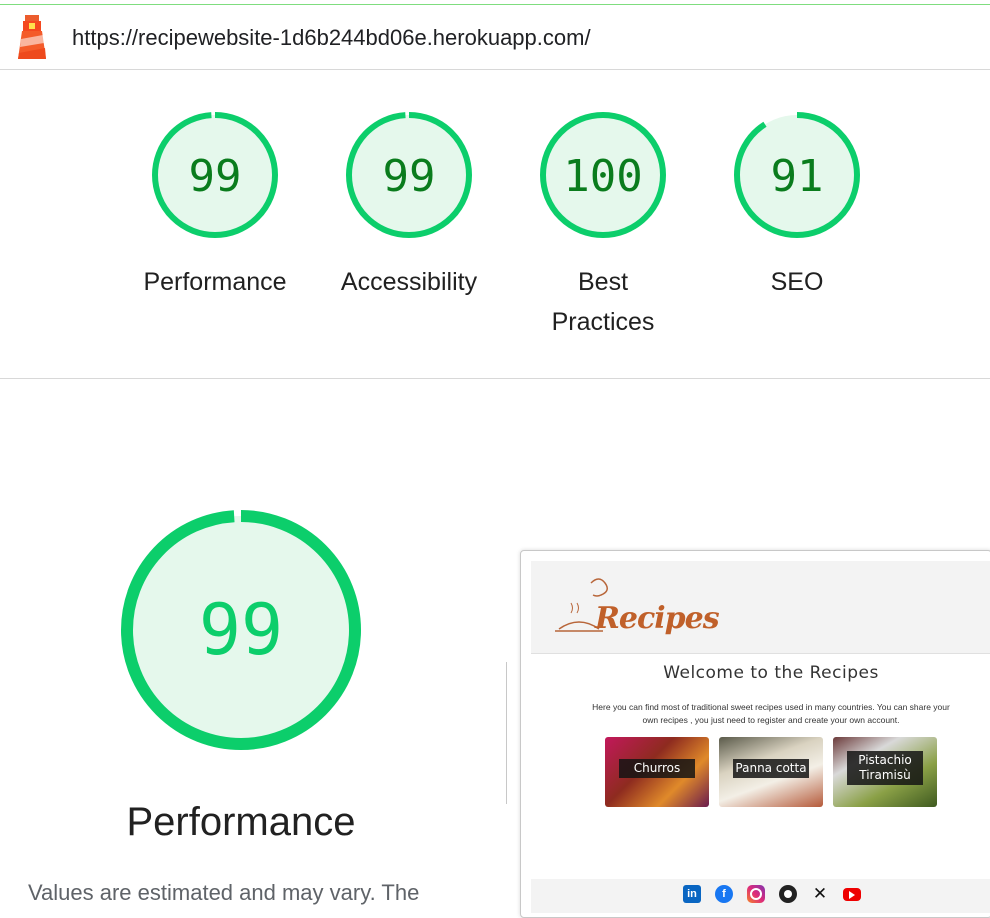 The height and width of the screenshot is (918, 990). I want to click on recipe-card-label: Panna cotta, so click(771, 768).